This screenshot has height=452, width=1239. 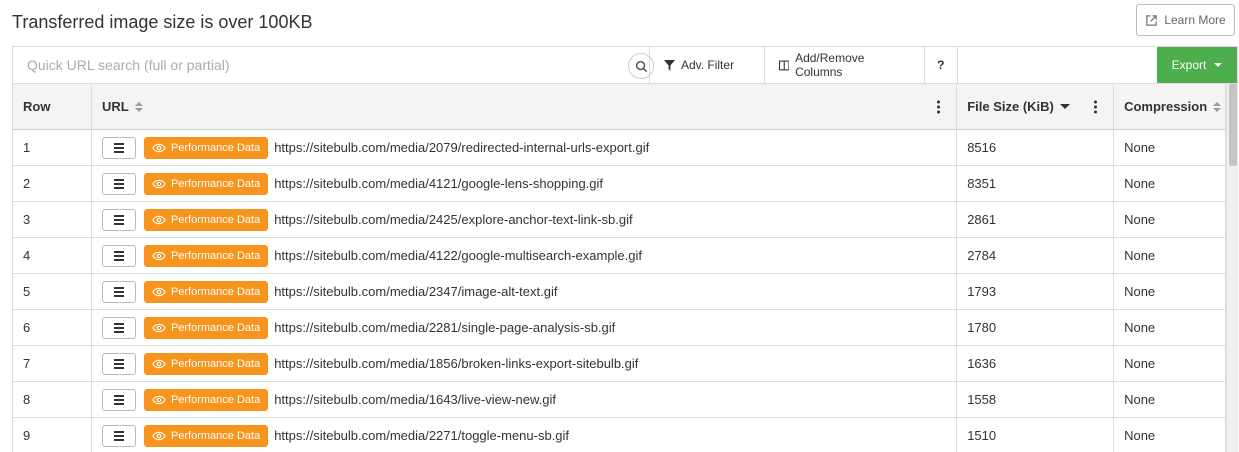 I want to click on help-button: ?, so click(x=940, y=65).